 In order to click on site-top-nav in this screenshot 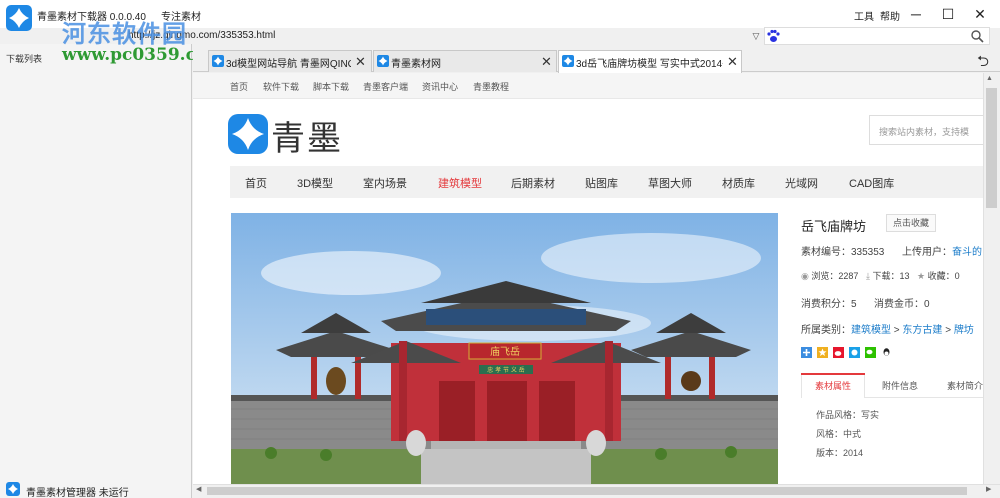, I will do `click(588, 86)`.